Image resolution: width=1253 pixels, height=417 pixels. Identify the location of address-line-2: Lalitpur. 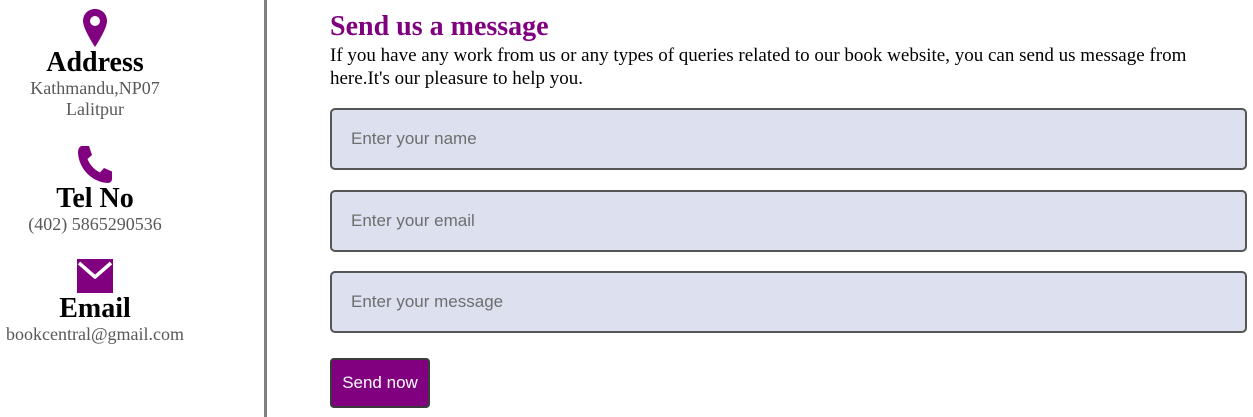
(95, 109).